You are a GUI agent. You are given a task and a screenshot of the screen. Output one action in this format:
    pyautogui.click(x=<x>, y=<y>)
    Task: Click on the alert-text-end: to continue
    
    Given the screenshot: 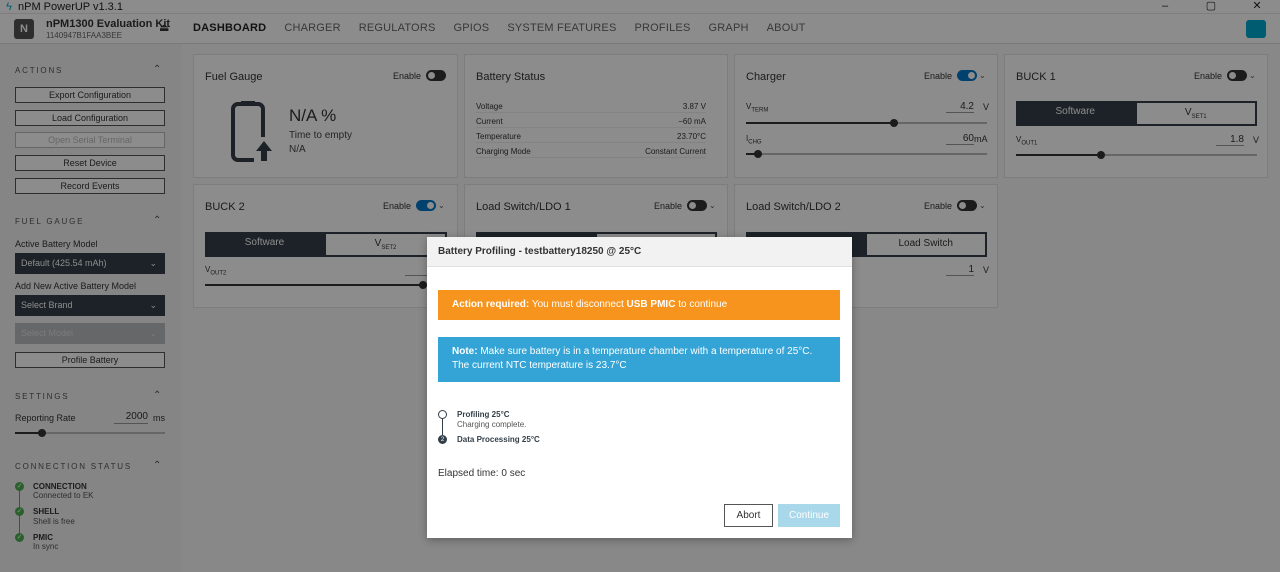 What is the action you would take?
    pyautogui.click(x=701, y=304)
    